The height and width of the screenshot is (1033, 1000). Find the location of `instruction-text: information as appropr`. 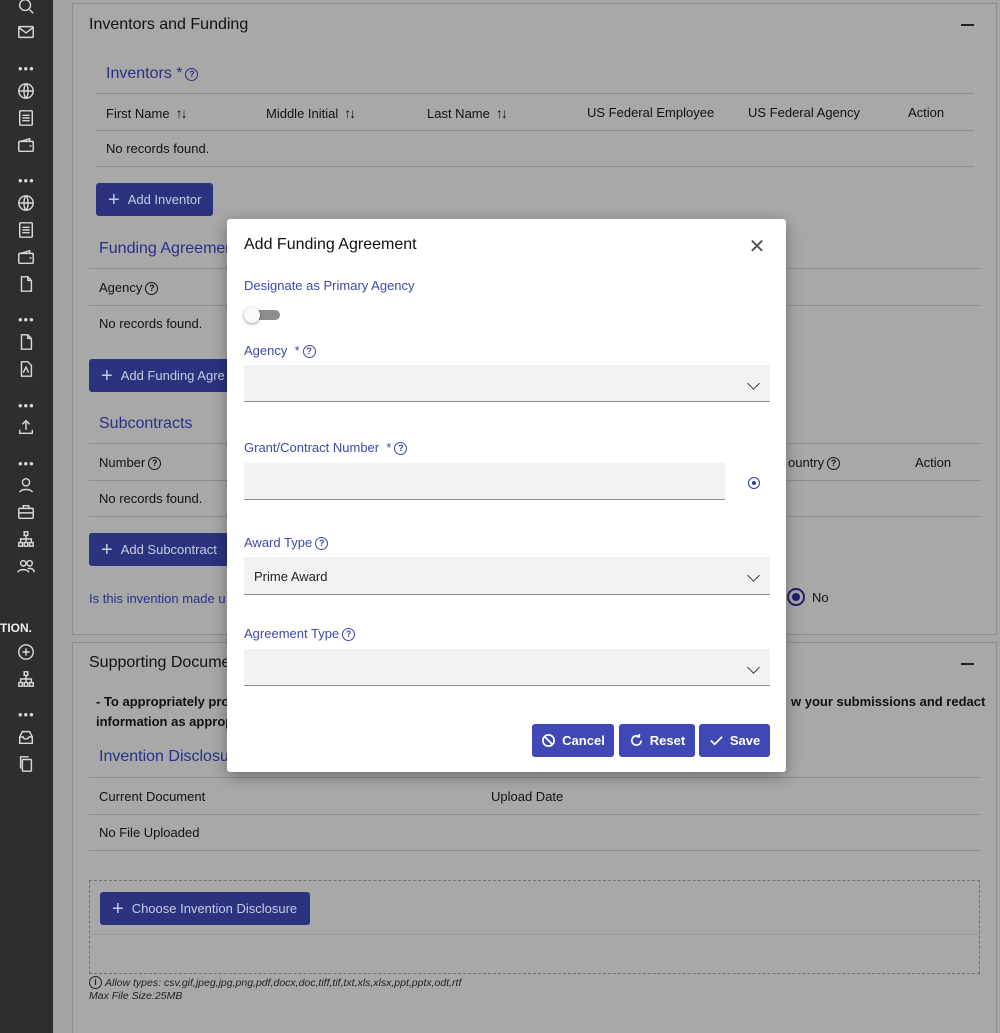

instruction-text: information as appropr is located at coordinates (167, 721).